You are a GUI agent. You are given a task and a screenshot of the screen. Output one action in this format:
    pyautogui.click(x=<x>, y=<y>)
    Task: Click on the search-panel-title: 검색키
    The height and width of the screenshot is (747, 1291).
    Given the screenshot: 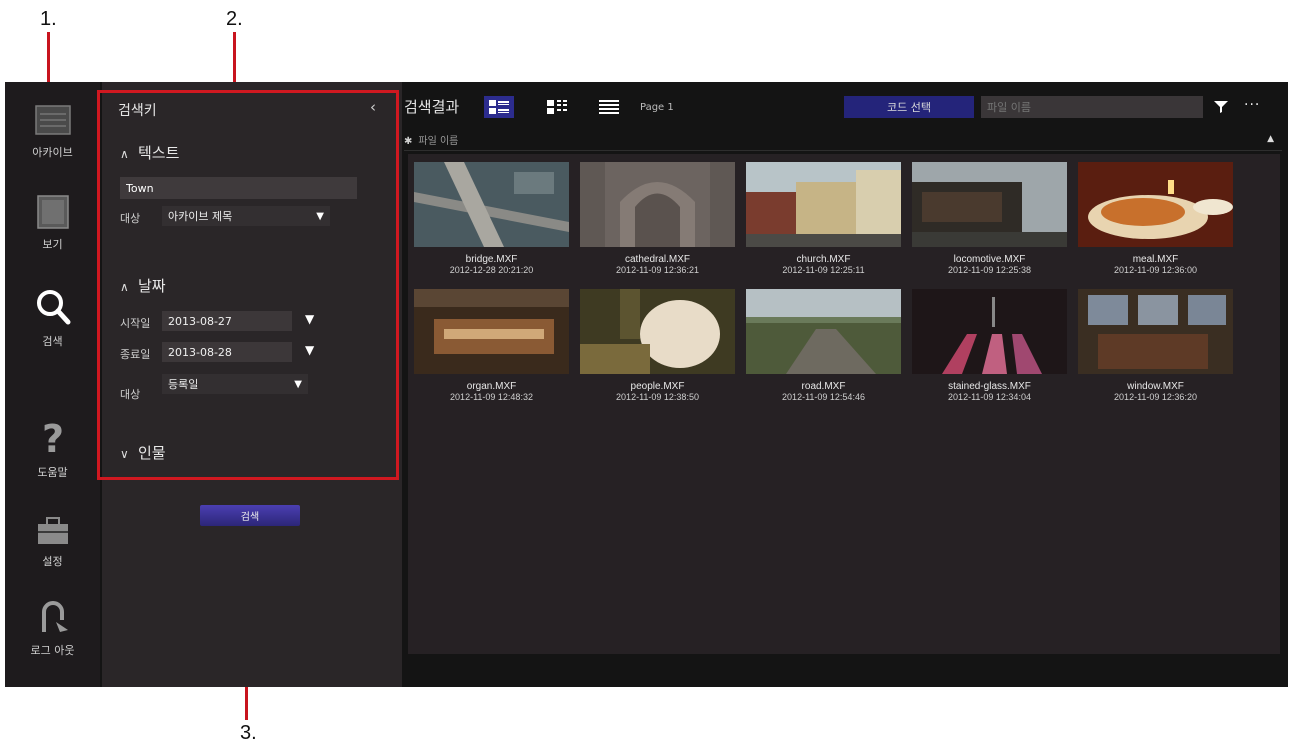 What is the action you would take?
    pyautogui.click(x=137, y=111)
    